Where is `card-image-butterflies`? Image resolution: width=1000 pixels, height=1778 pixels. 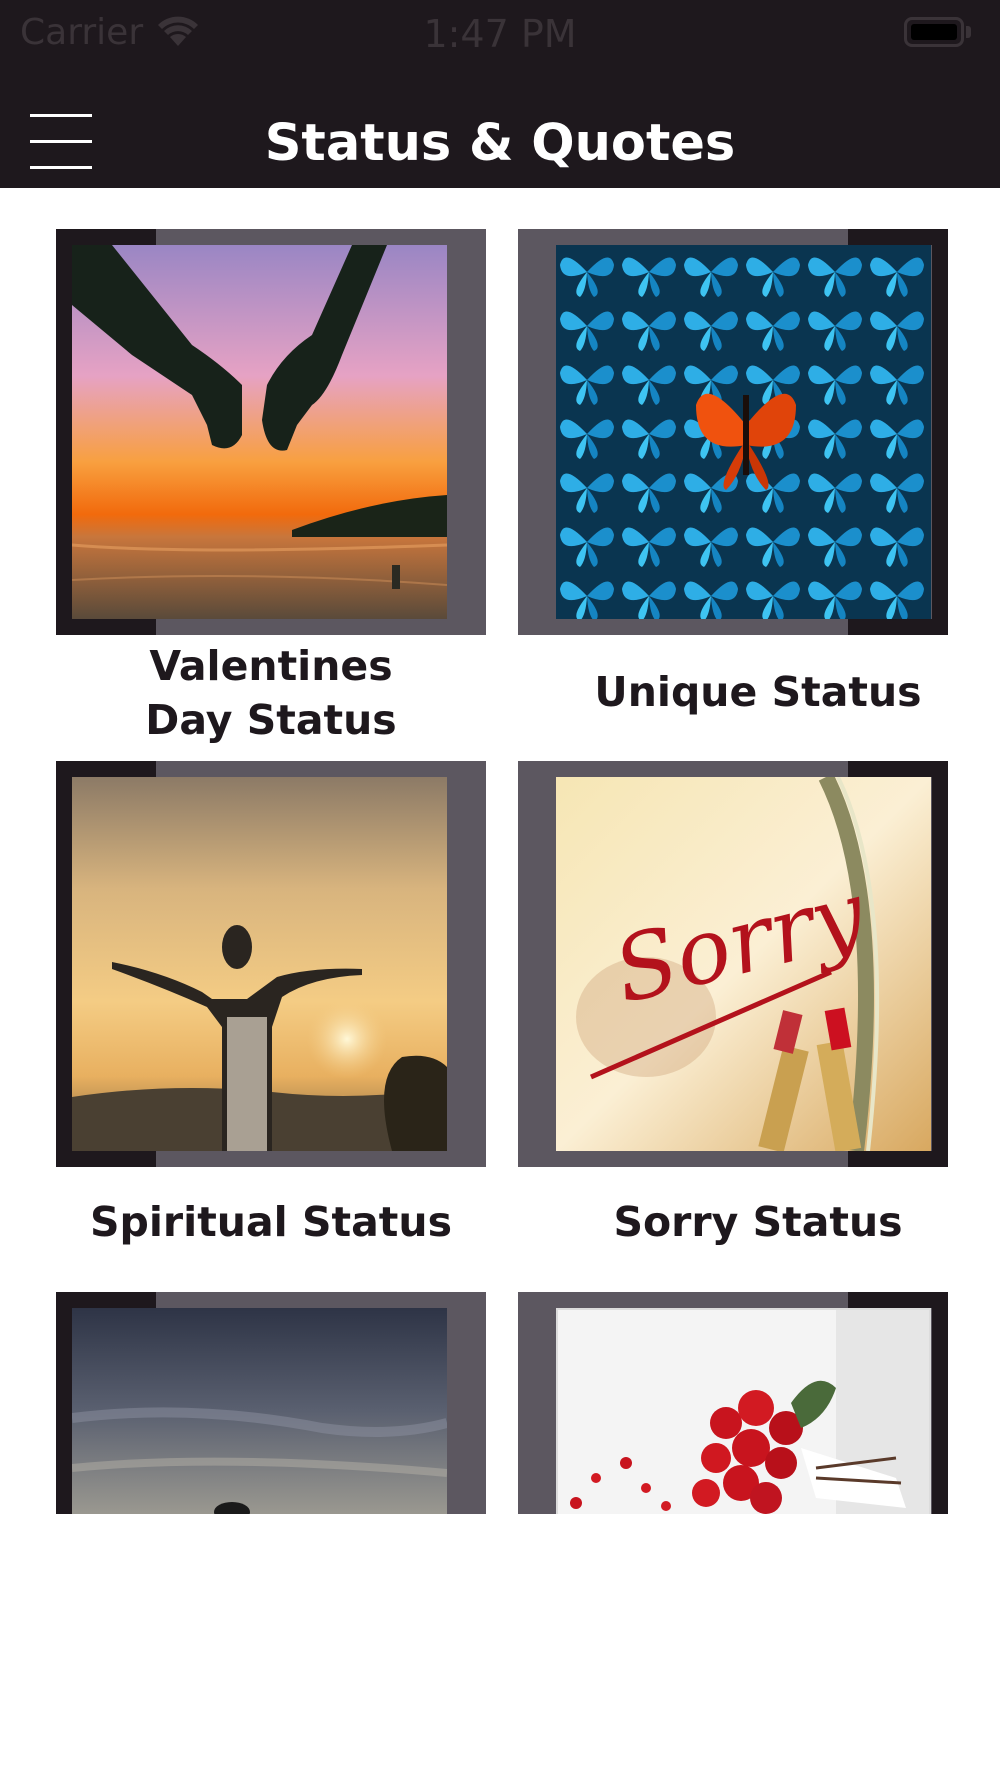 card-image-butterflies is located at coordinates (743, 432).